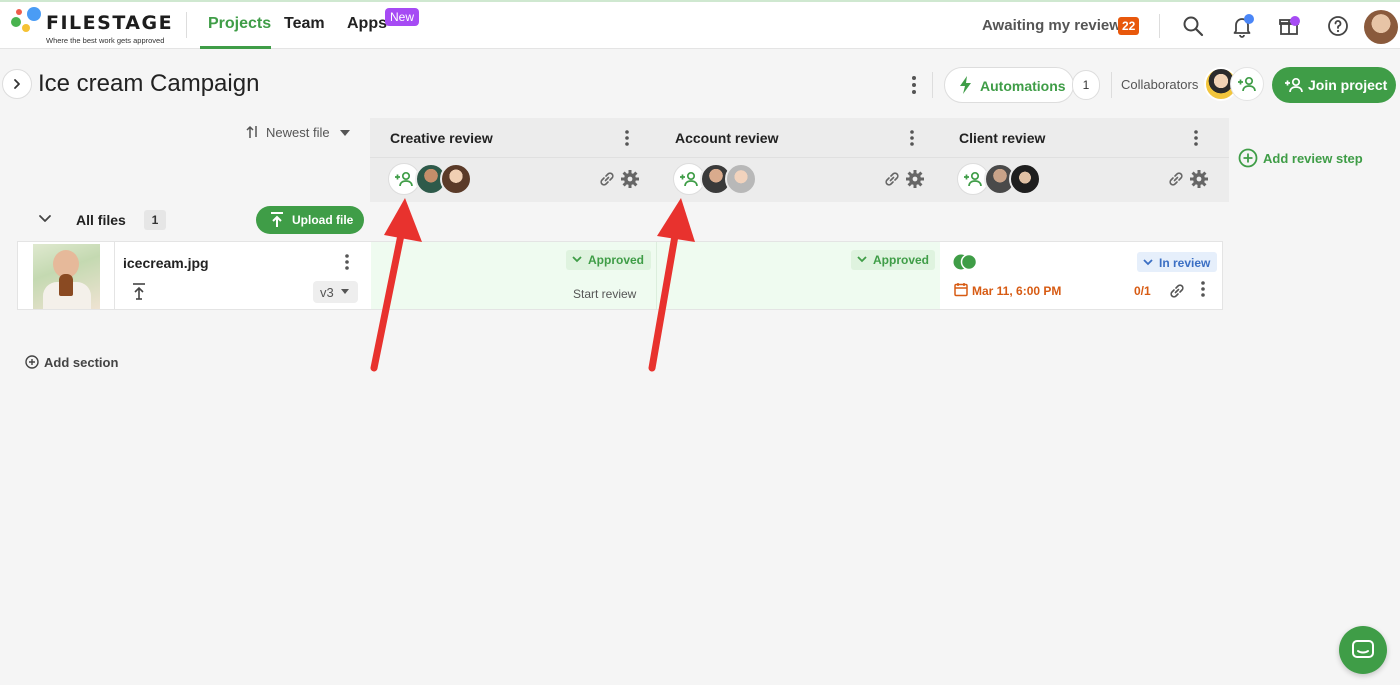 The height and width of the screenshot is (685, 1400). Describe the element at coordinates (1348, 85) in the screenshot. I see `join-project-label: Join project` at that location.